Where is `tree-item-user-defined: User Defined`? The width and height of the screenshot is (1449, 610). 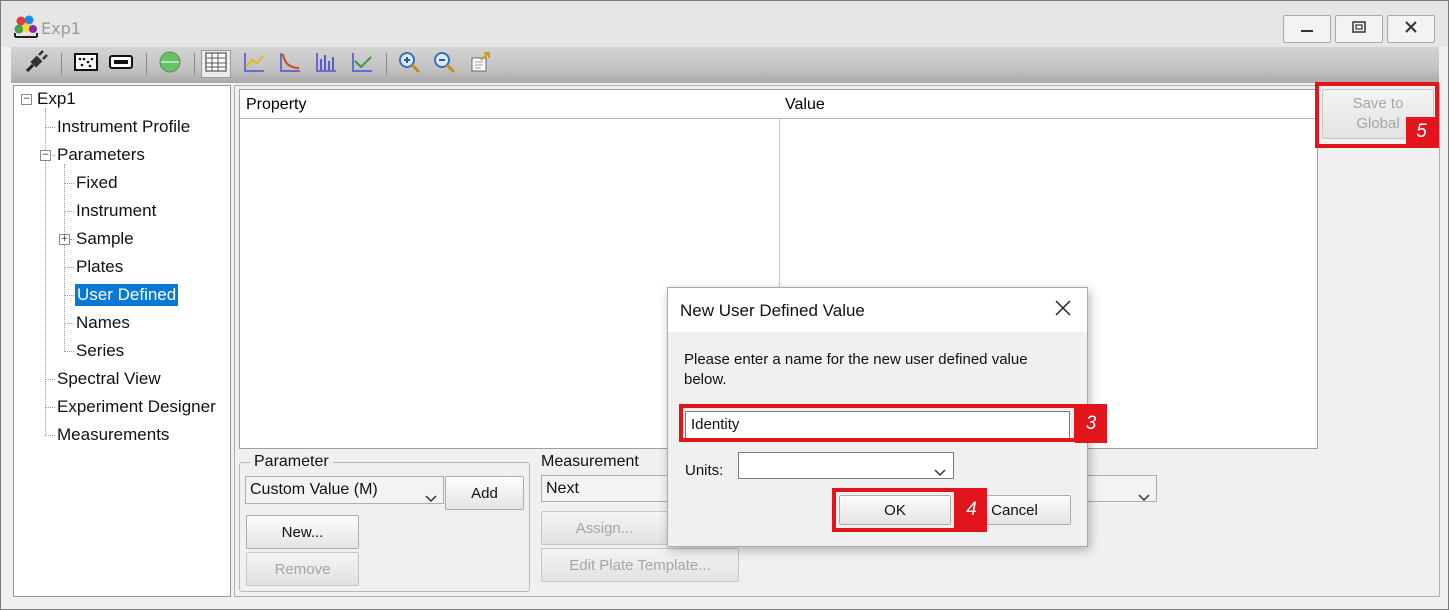 tree-item-user-defined: User Defined is located at coordinates (127, 295).